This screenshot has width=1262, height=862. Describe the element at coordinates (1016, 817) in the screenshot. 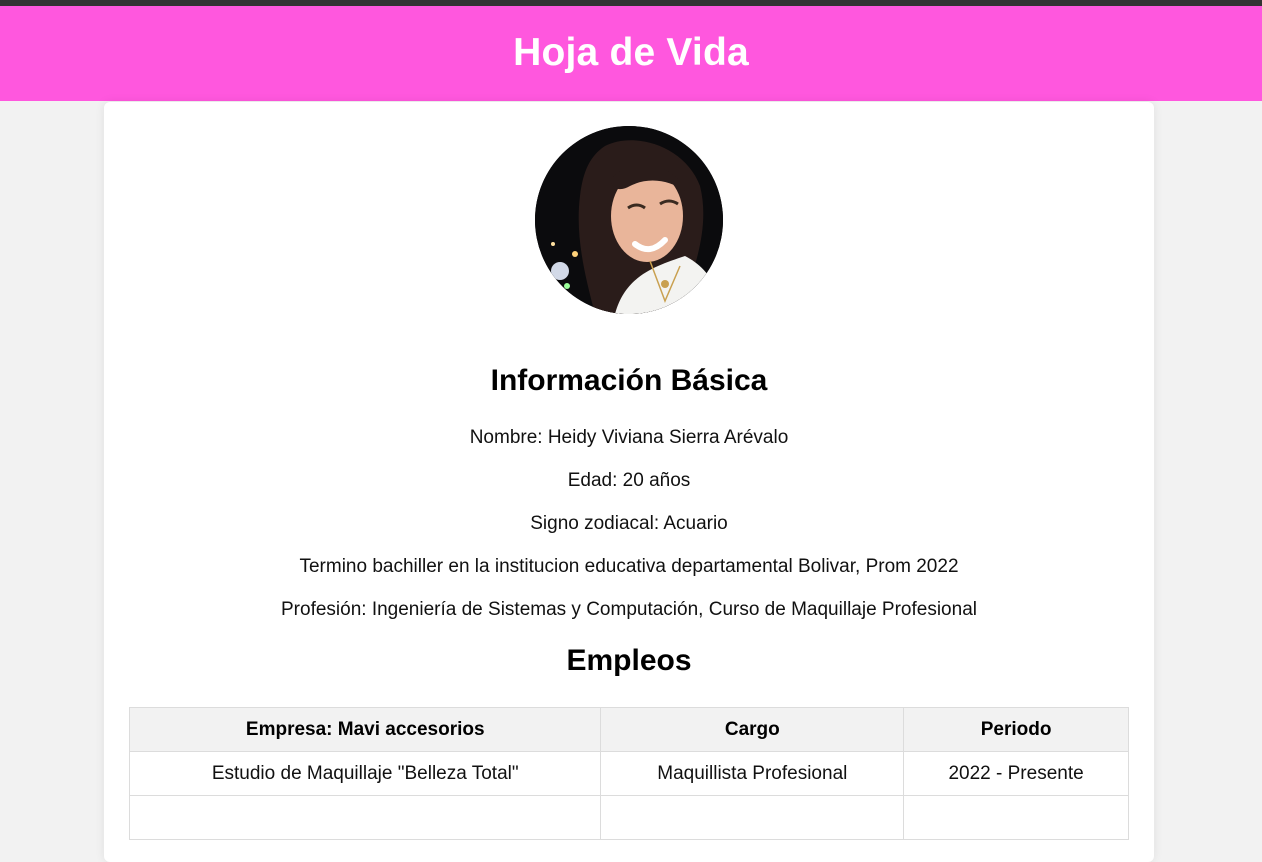

I see `cell-period` at that location.